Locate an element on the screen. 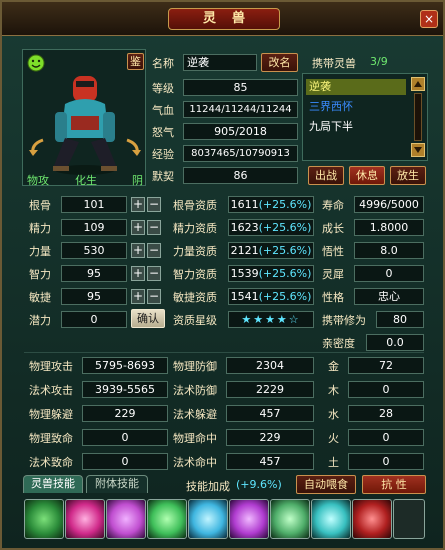 The image size is (445, 550). aptitude-label: 精力资质 is located at coordinates (195, 228).